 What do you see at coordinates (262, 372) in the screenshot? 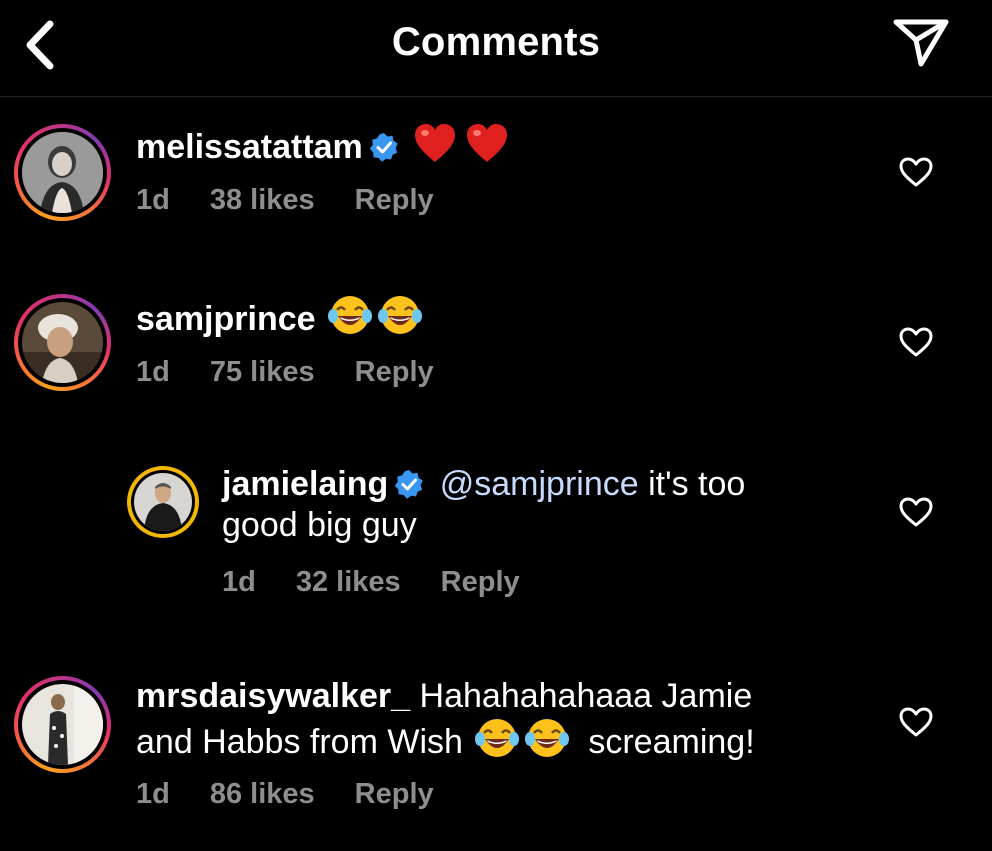
I see `comment-likes: 75 likes` at bounding box center [262, 372].